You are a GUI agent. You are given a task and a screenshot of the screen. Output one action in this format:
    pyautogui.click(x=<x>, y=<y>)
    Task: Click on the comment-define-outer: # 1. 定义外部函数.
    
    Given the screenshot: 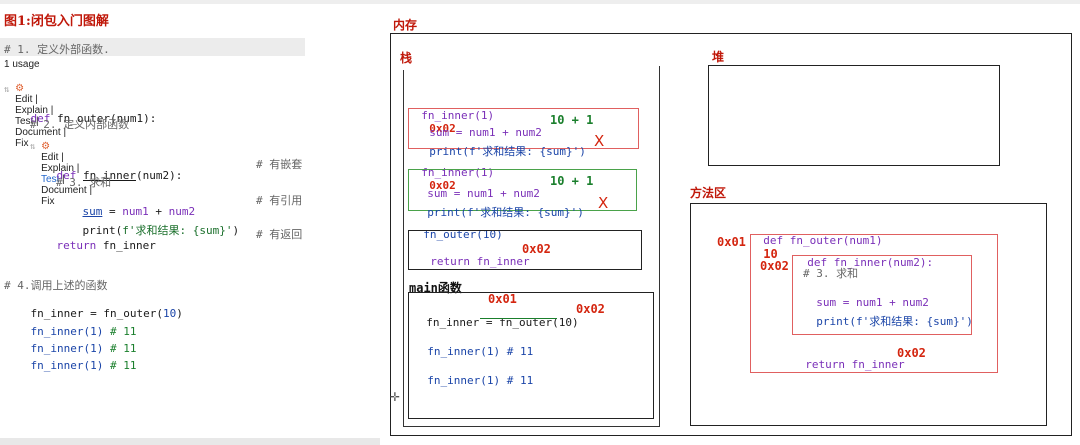 What is the action you would take?
    pyautogui.click(x=57, y=49)
    